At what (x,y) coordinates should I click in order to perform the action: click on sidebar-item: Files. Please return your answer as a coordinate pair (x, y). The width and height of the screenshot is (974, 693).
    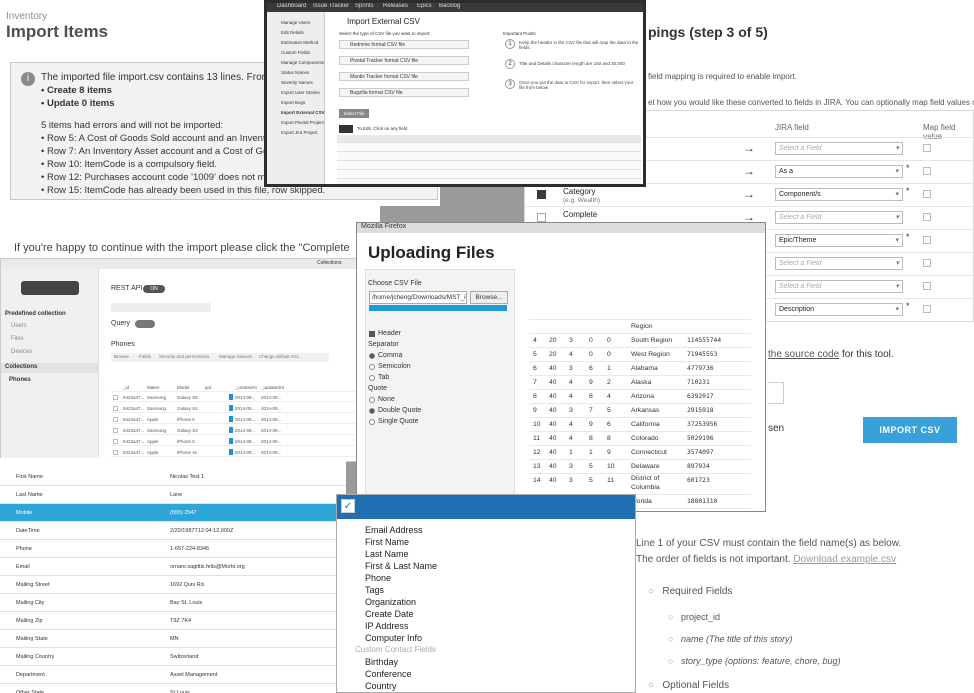
    Looking at the image, I should click on (17, 339).